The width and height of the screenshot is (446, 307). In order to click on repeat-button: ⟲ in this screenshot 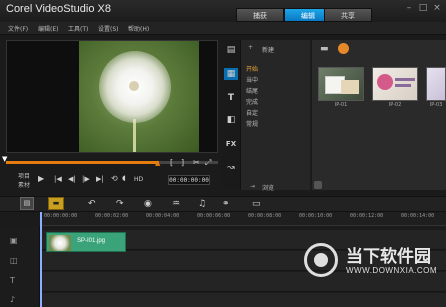, I will do `click(114, 178)`.